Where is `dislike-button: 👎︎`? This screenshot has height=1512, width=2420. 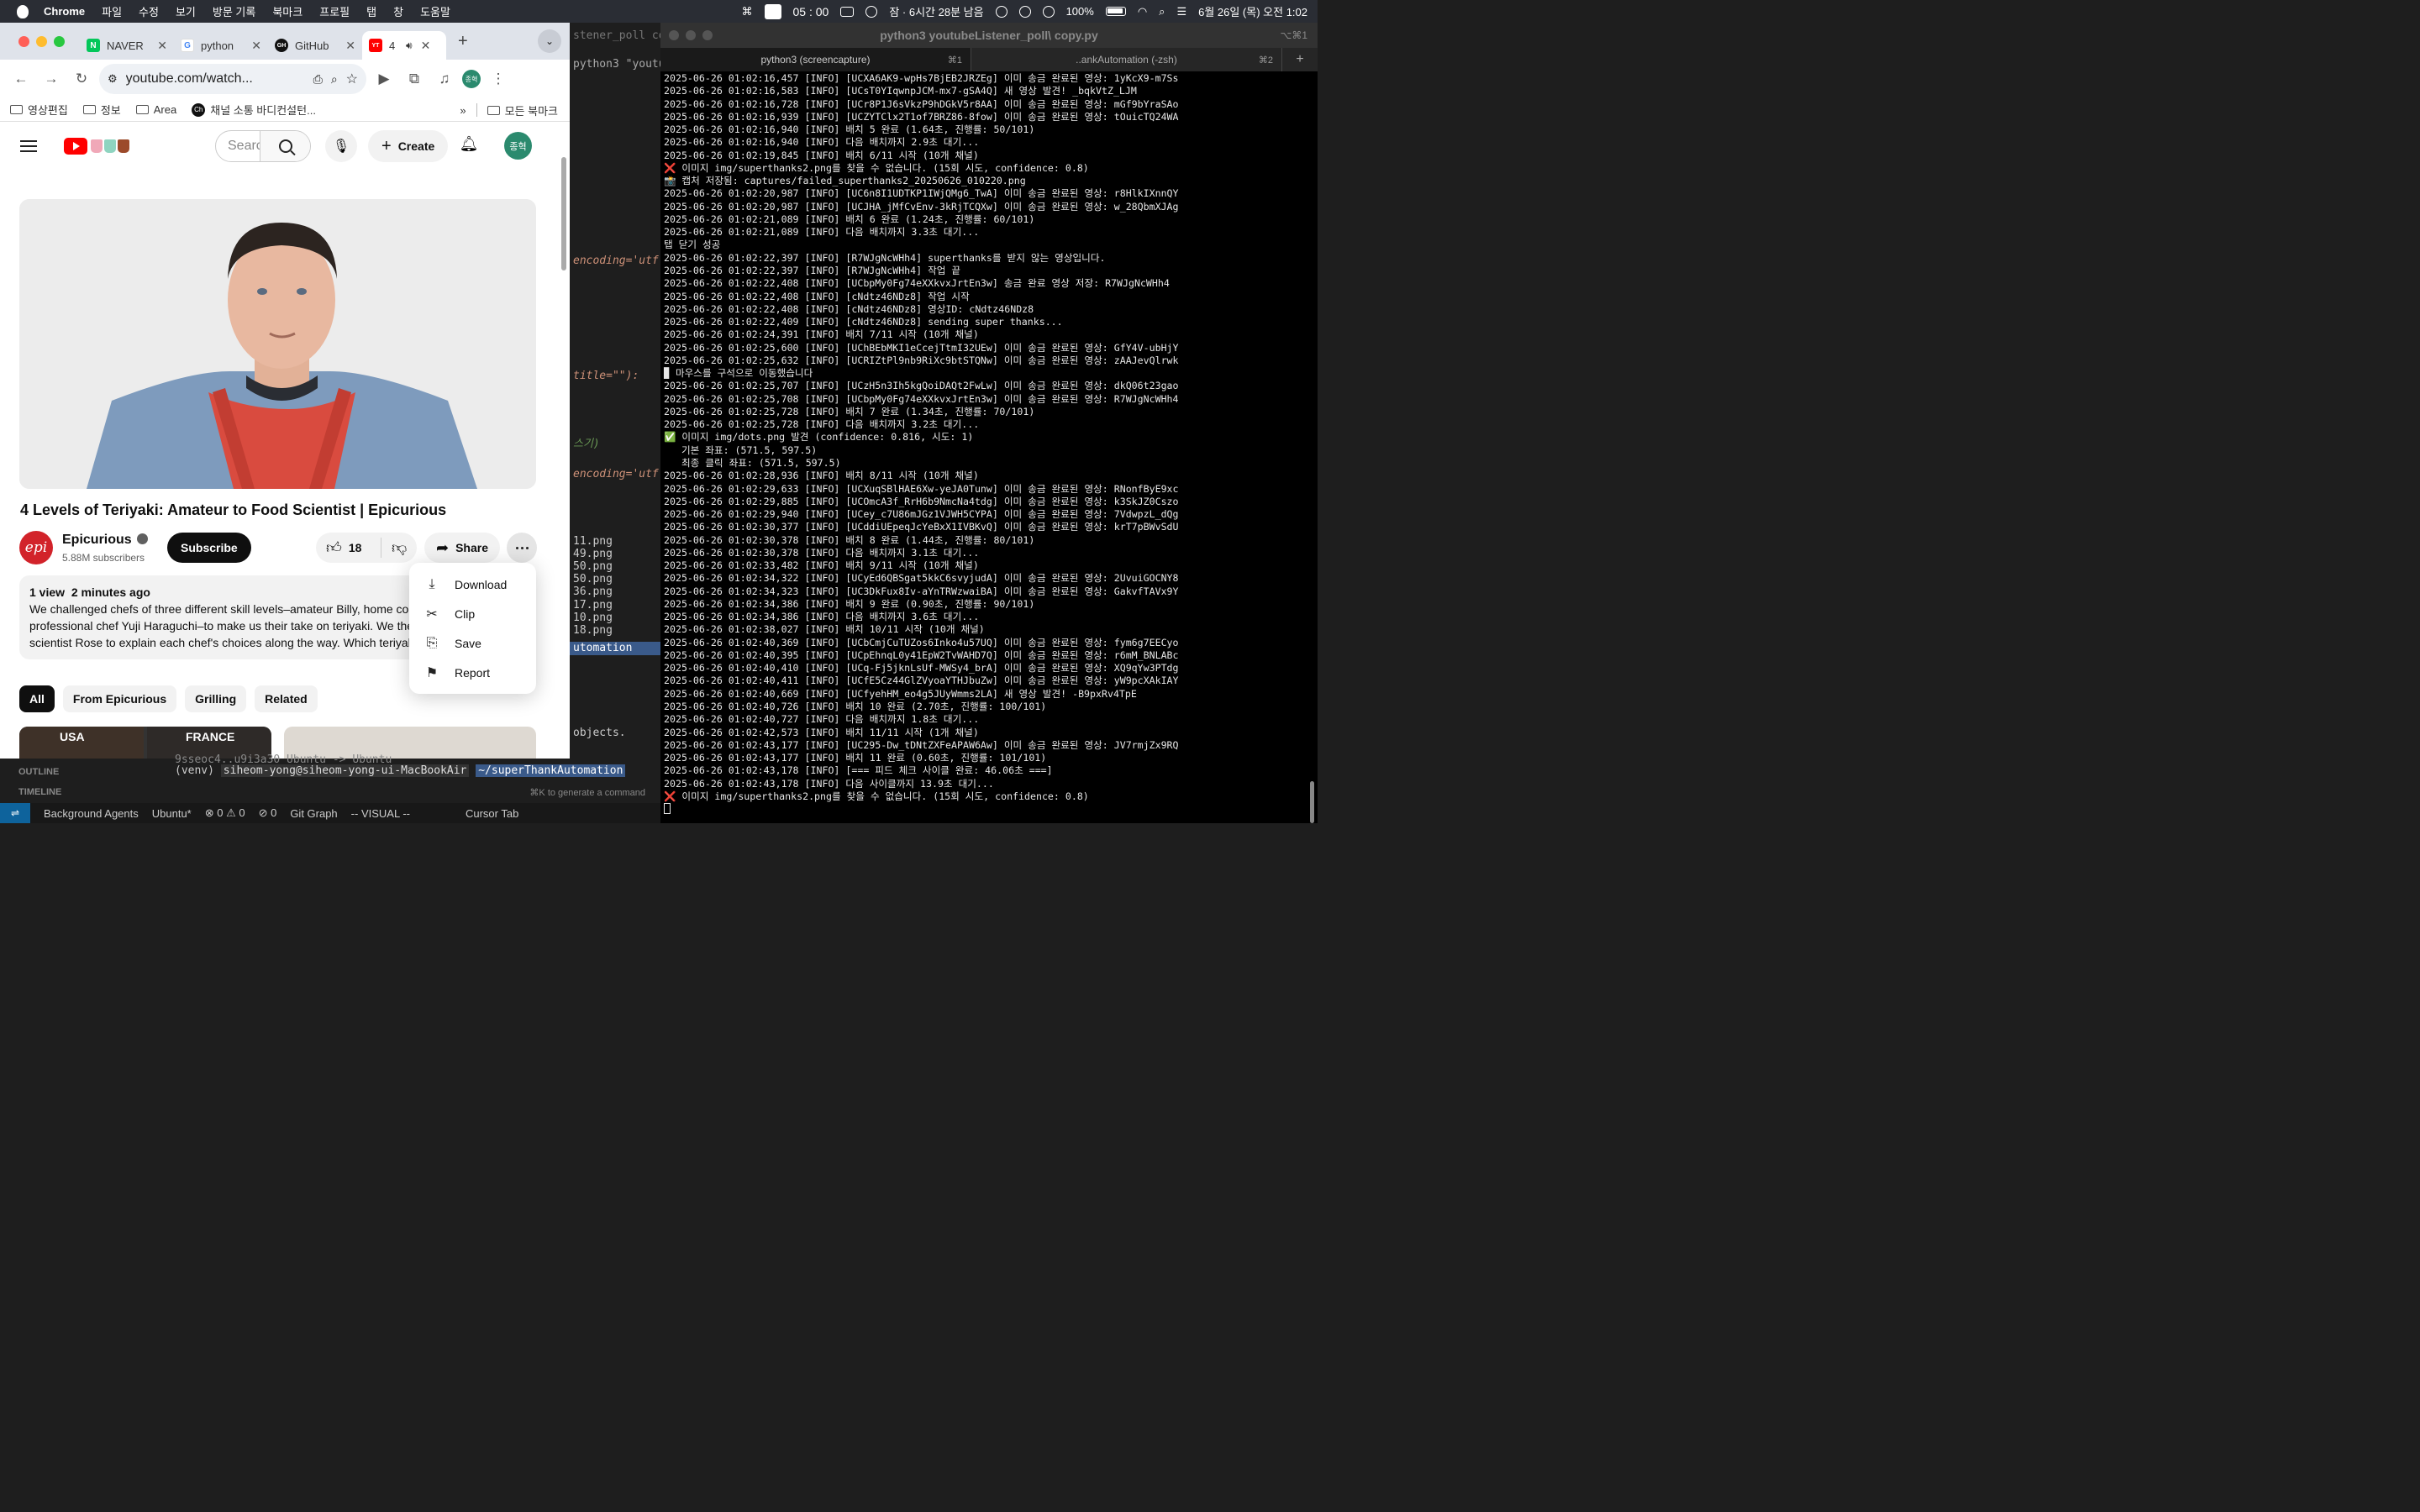 dislike-button: 👎︎ is located at coordinates (394, 547).